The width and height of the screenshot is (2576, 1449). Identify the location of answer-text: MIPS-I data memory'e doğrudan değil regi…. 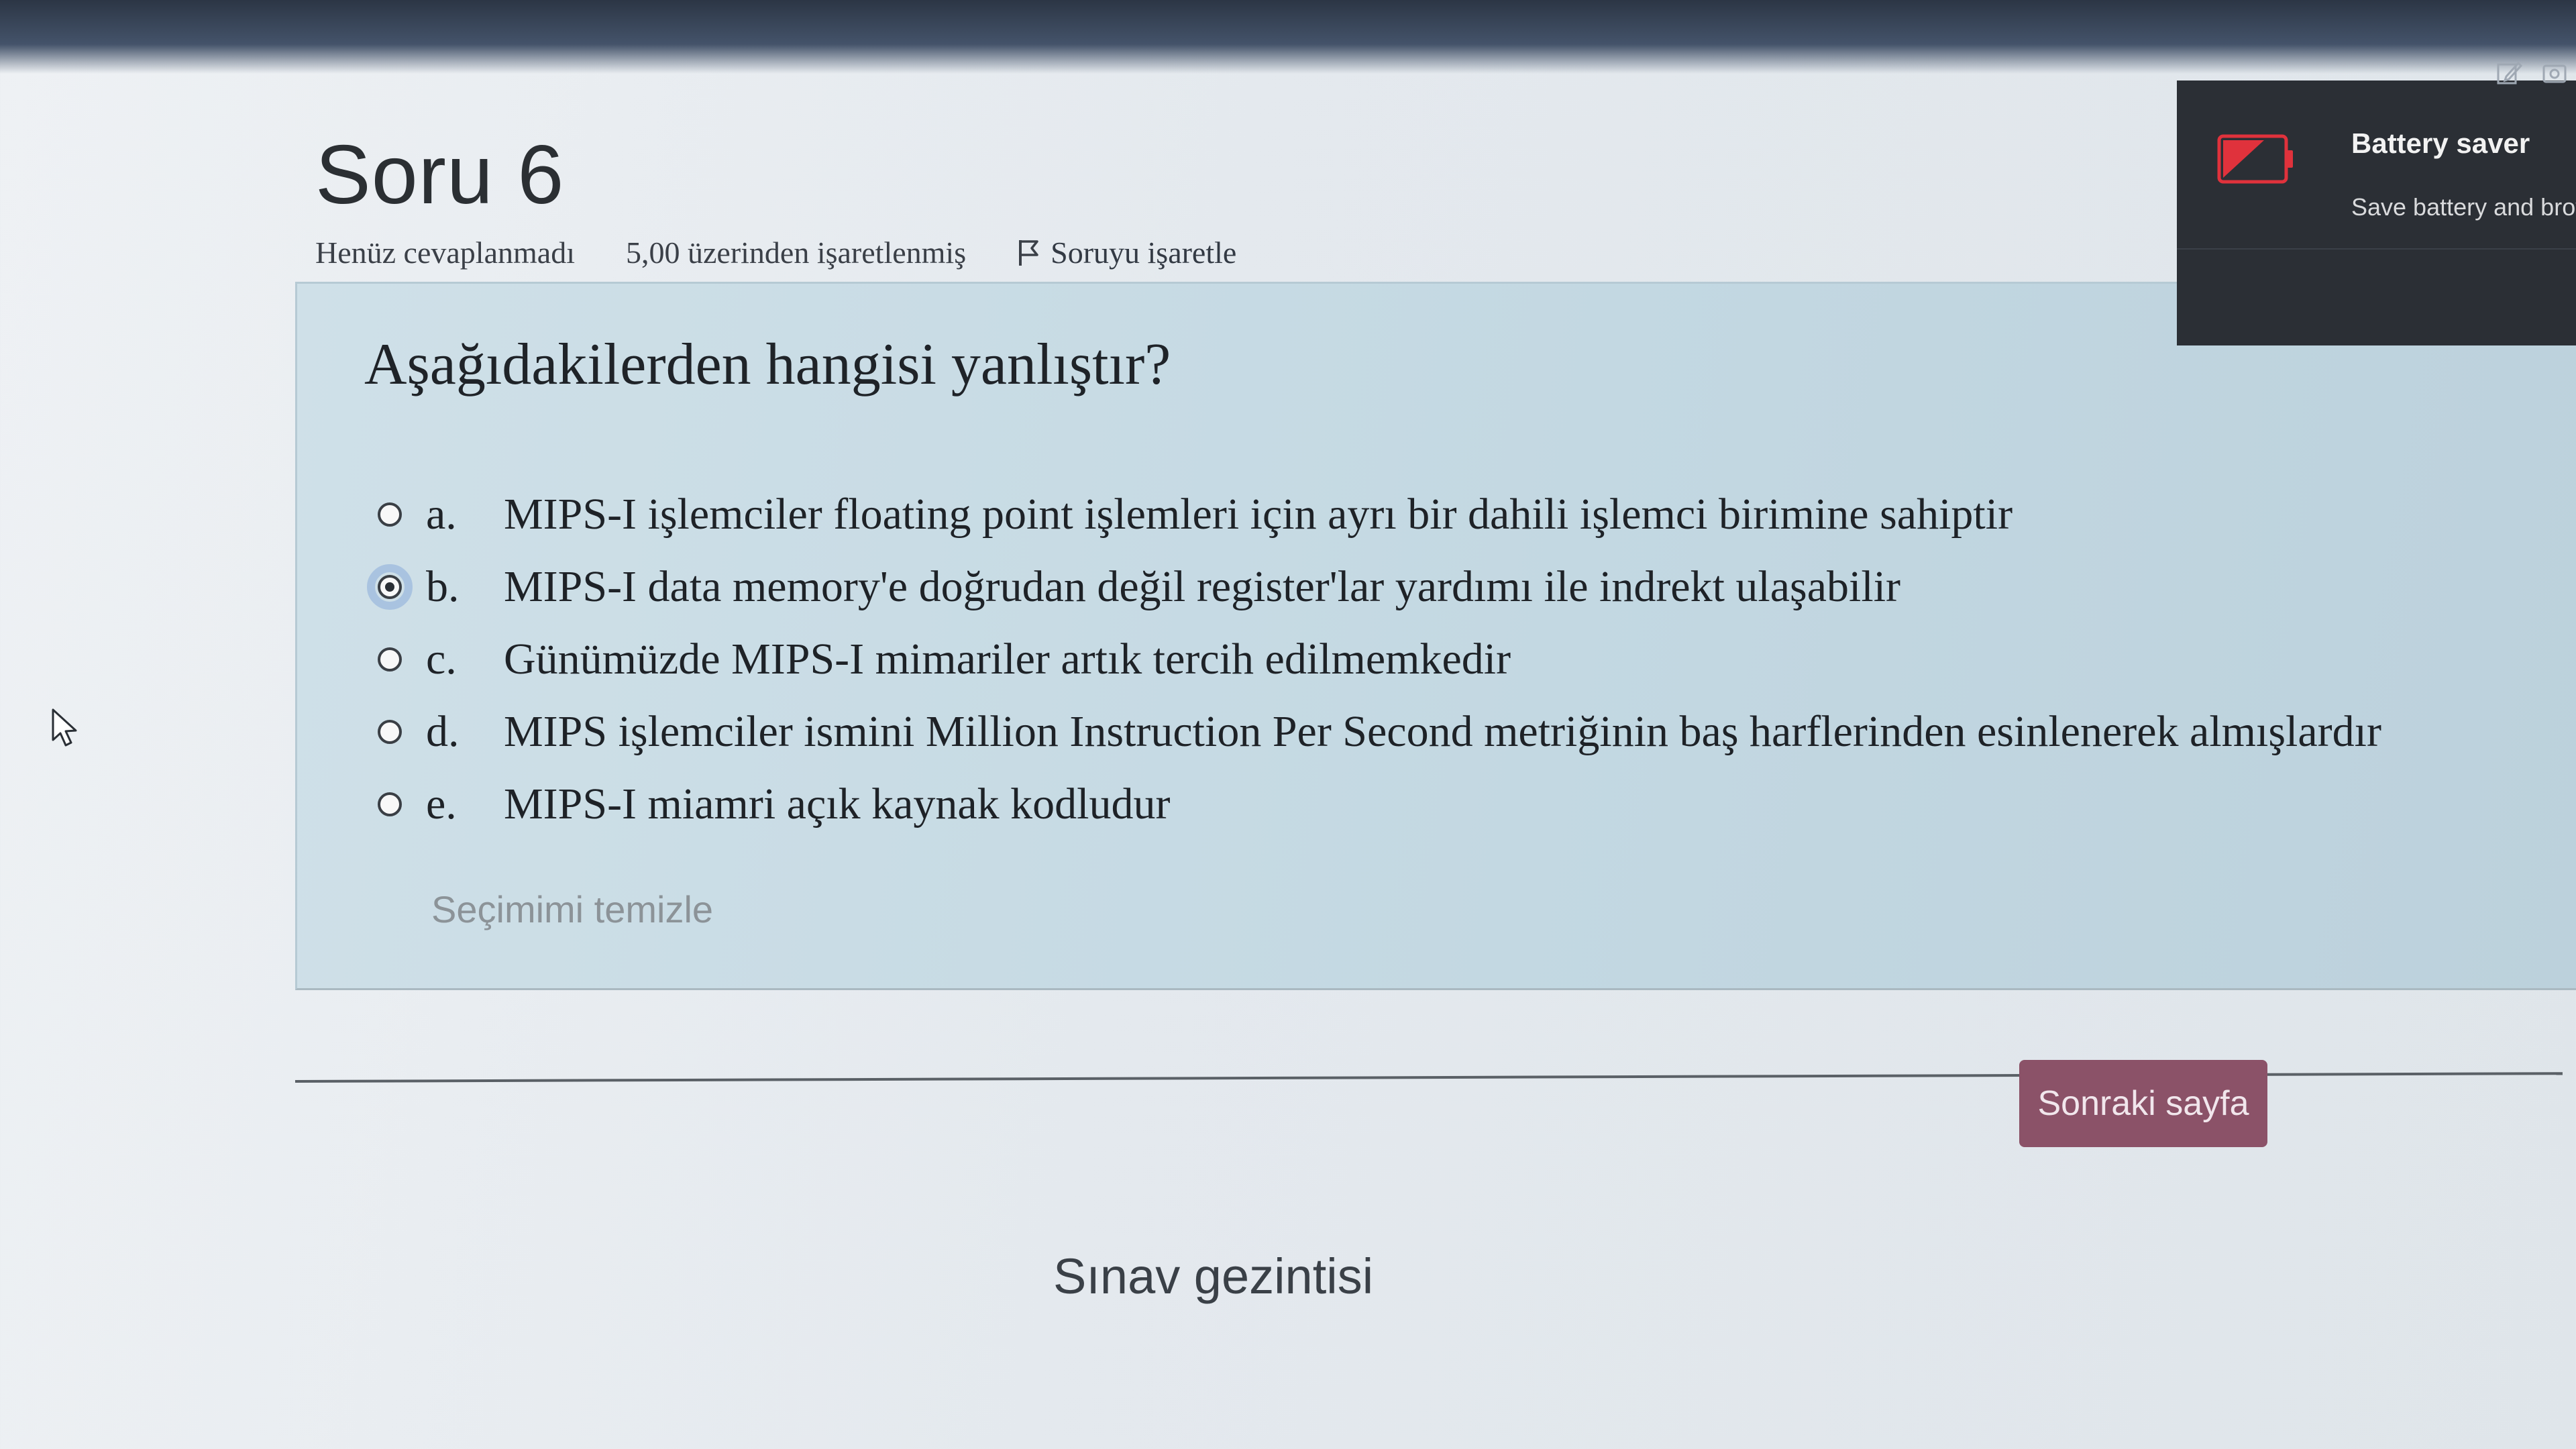
(1202, 586).